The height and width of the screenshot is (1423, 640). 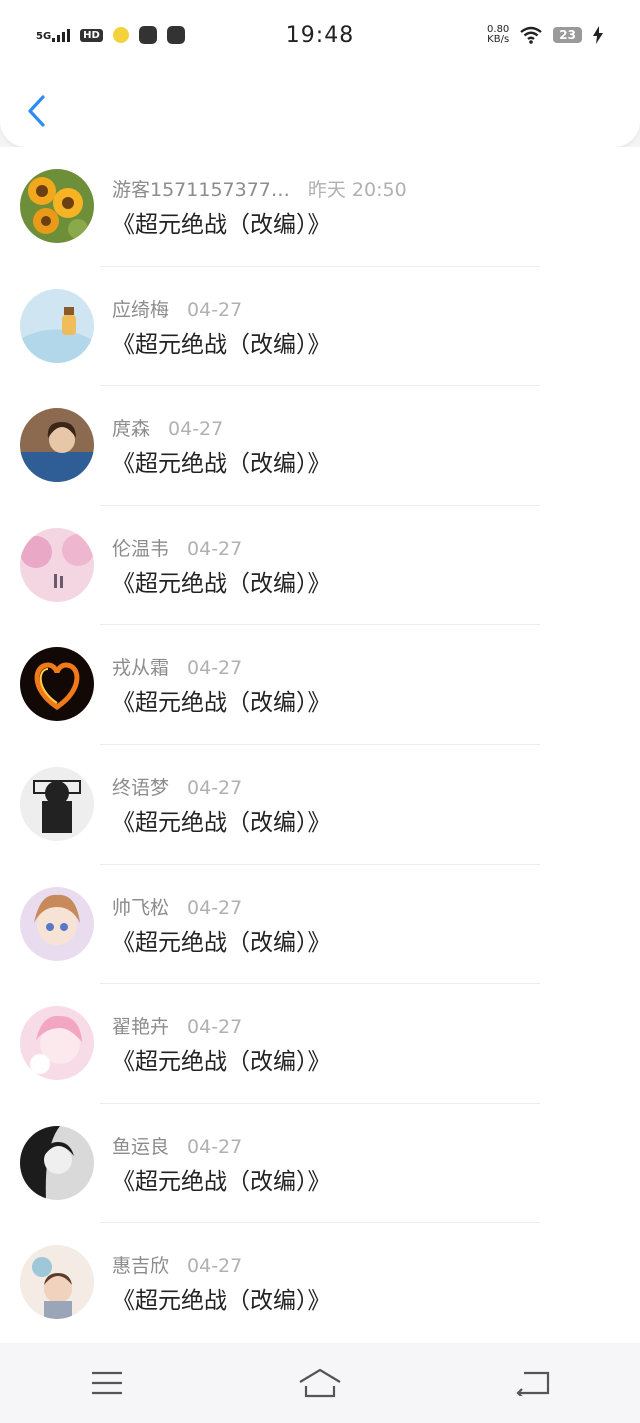 I want to click on back-icon, so click(x=533, y=1383).